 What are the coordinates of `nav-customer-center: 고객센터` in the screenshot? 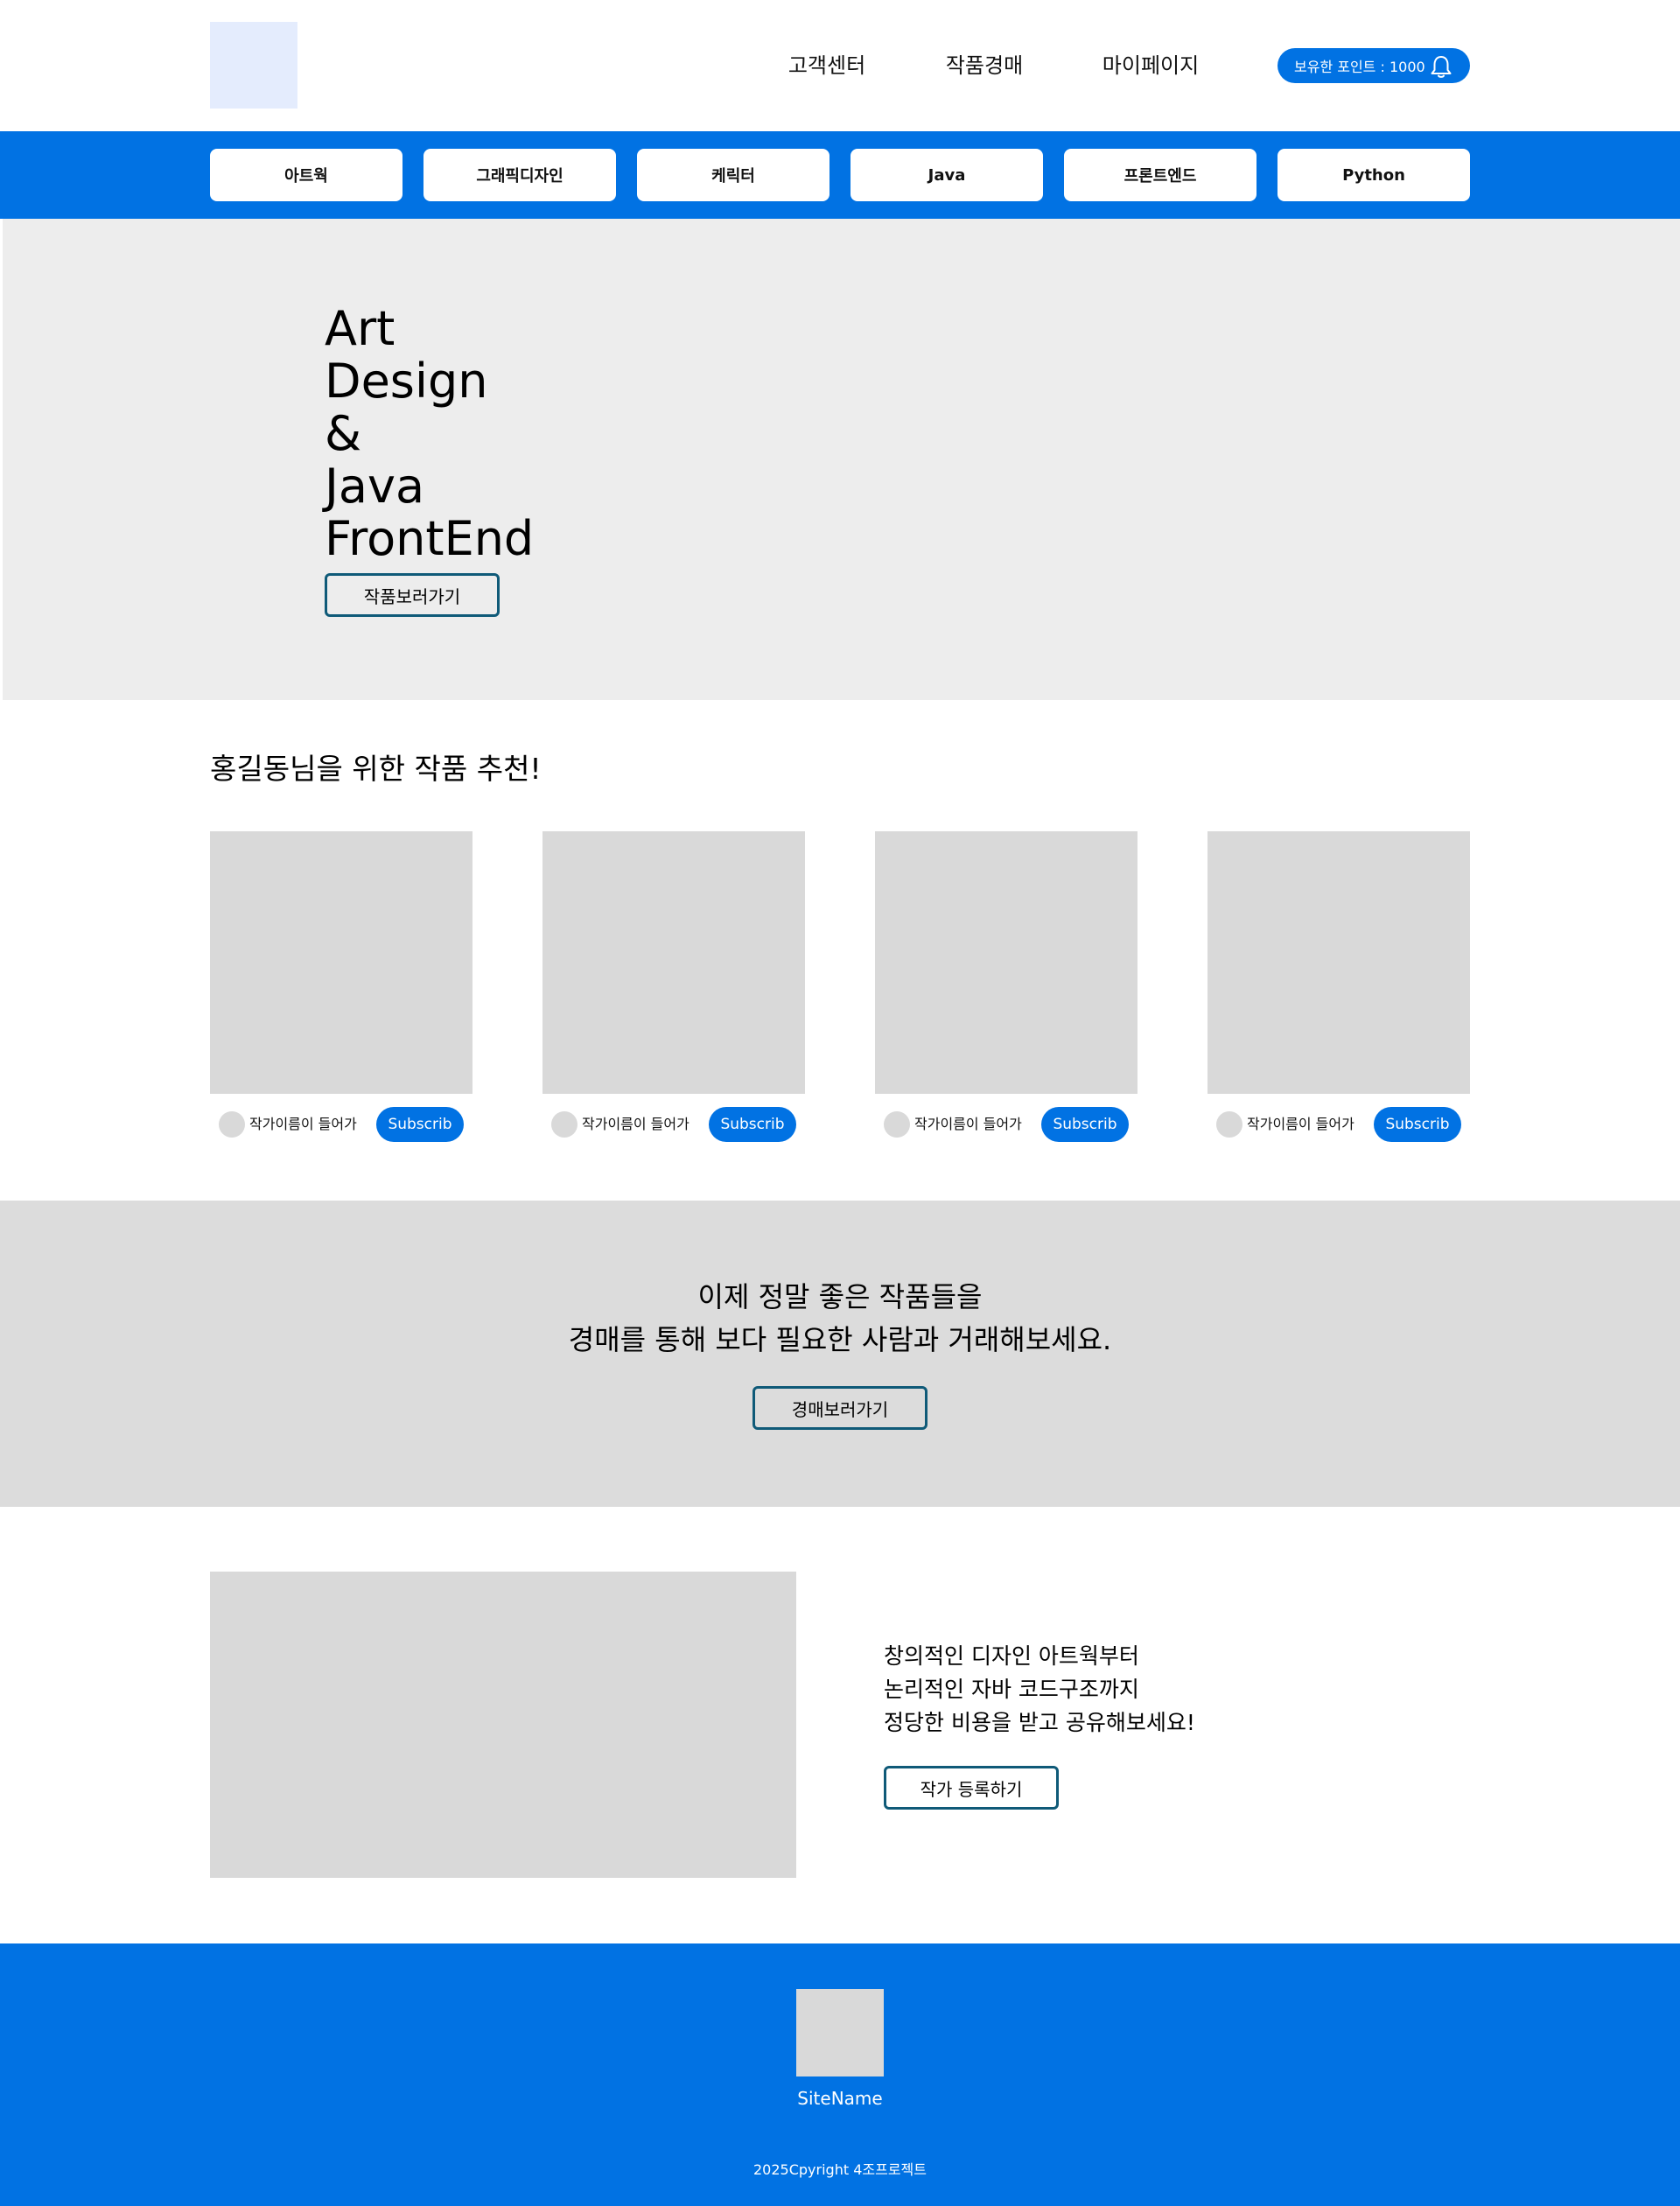 It's located at (827, 65).